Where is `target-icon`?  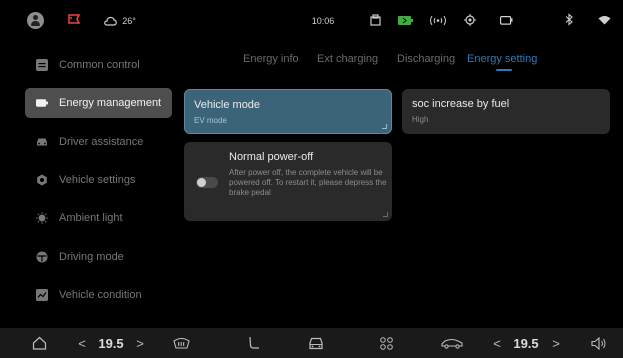
target-icon is located at coordinates (470, 20).